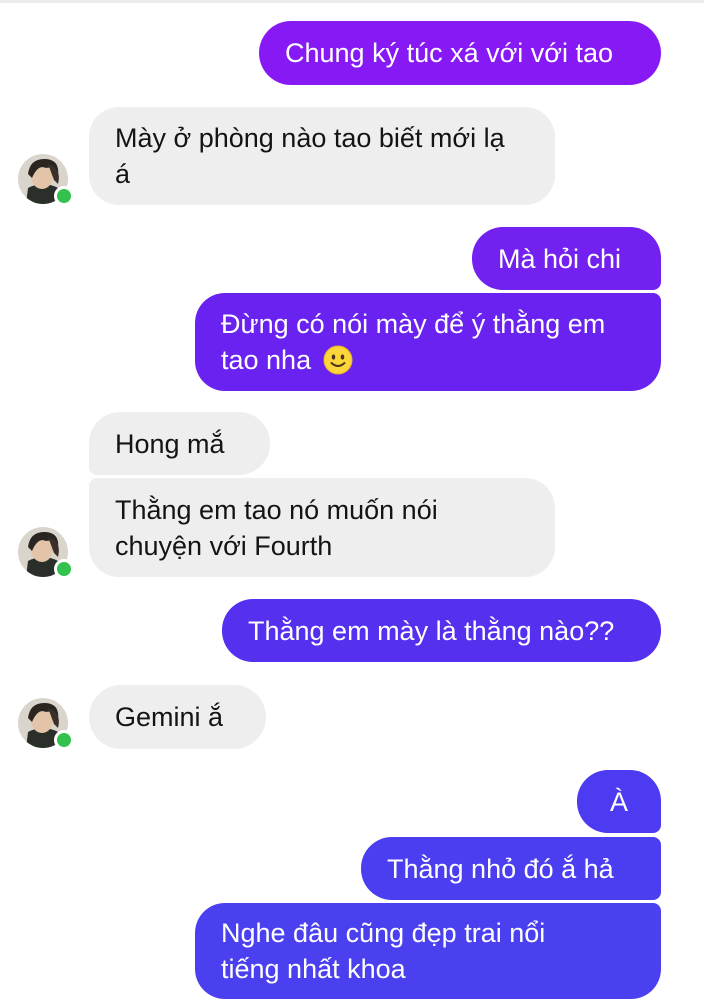 The image size is (704, 1004). I want to click on message-text: Thằng nhỏ đó ắ hả, so click(500, 868).